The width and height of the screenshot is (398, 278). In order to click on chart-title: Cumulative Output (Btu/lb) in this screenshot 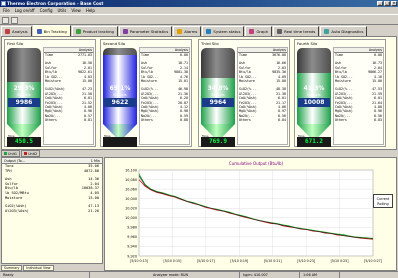, I will do `click(256, 163)`.